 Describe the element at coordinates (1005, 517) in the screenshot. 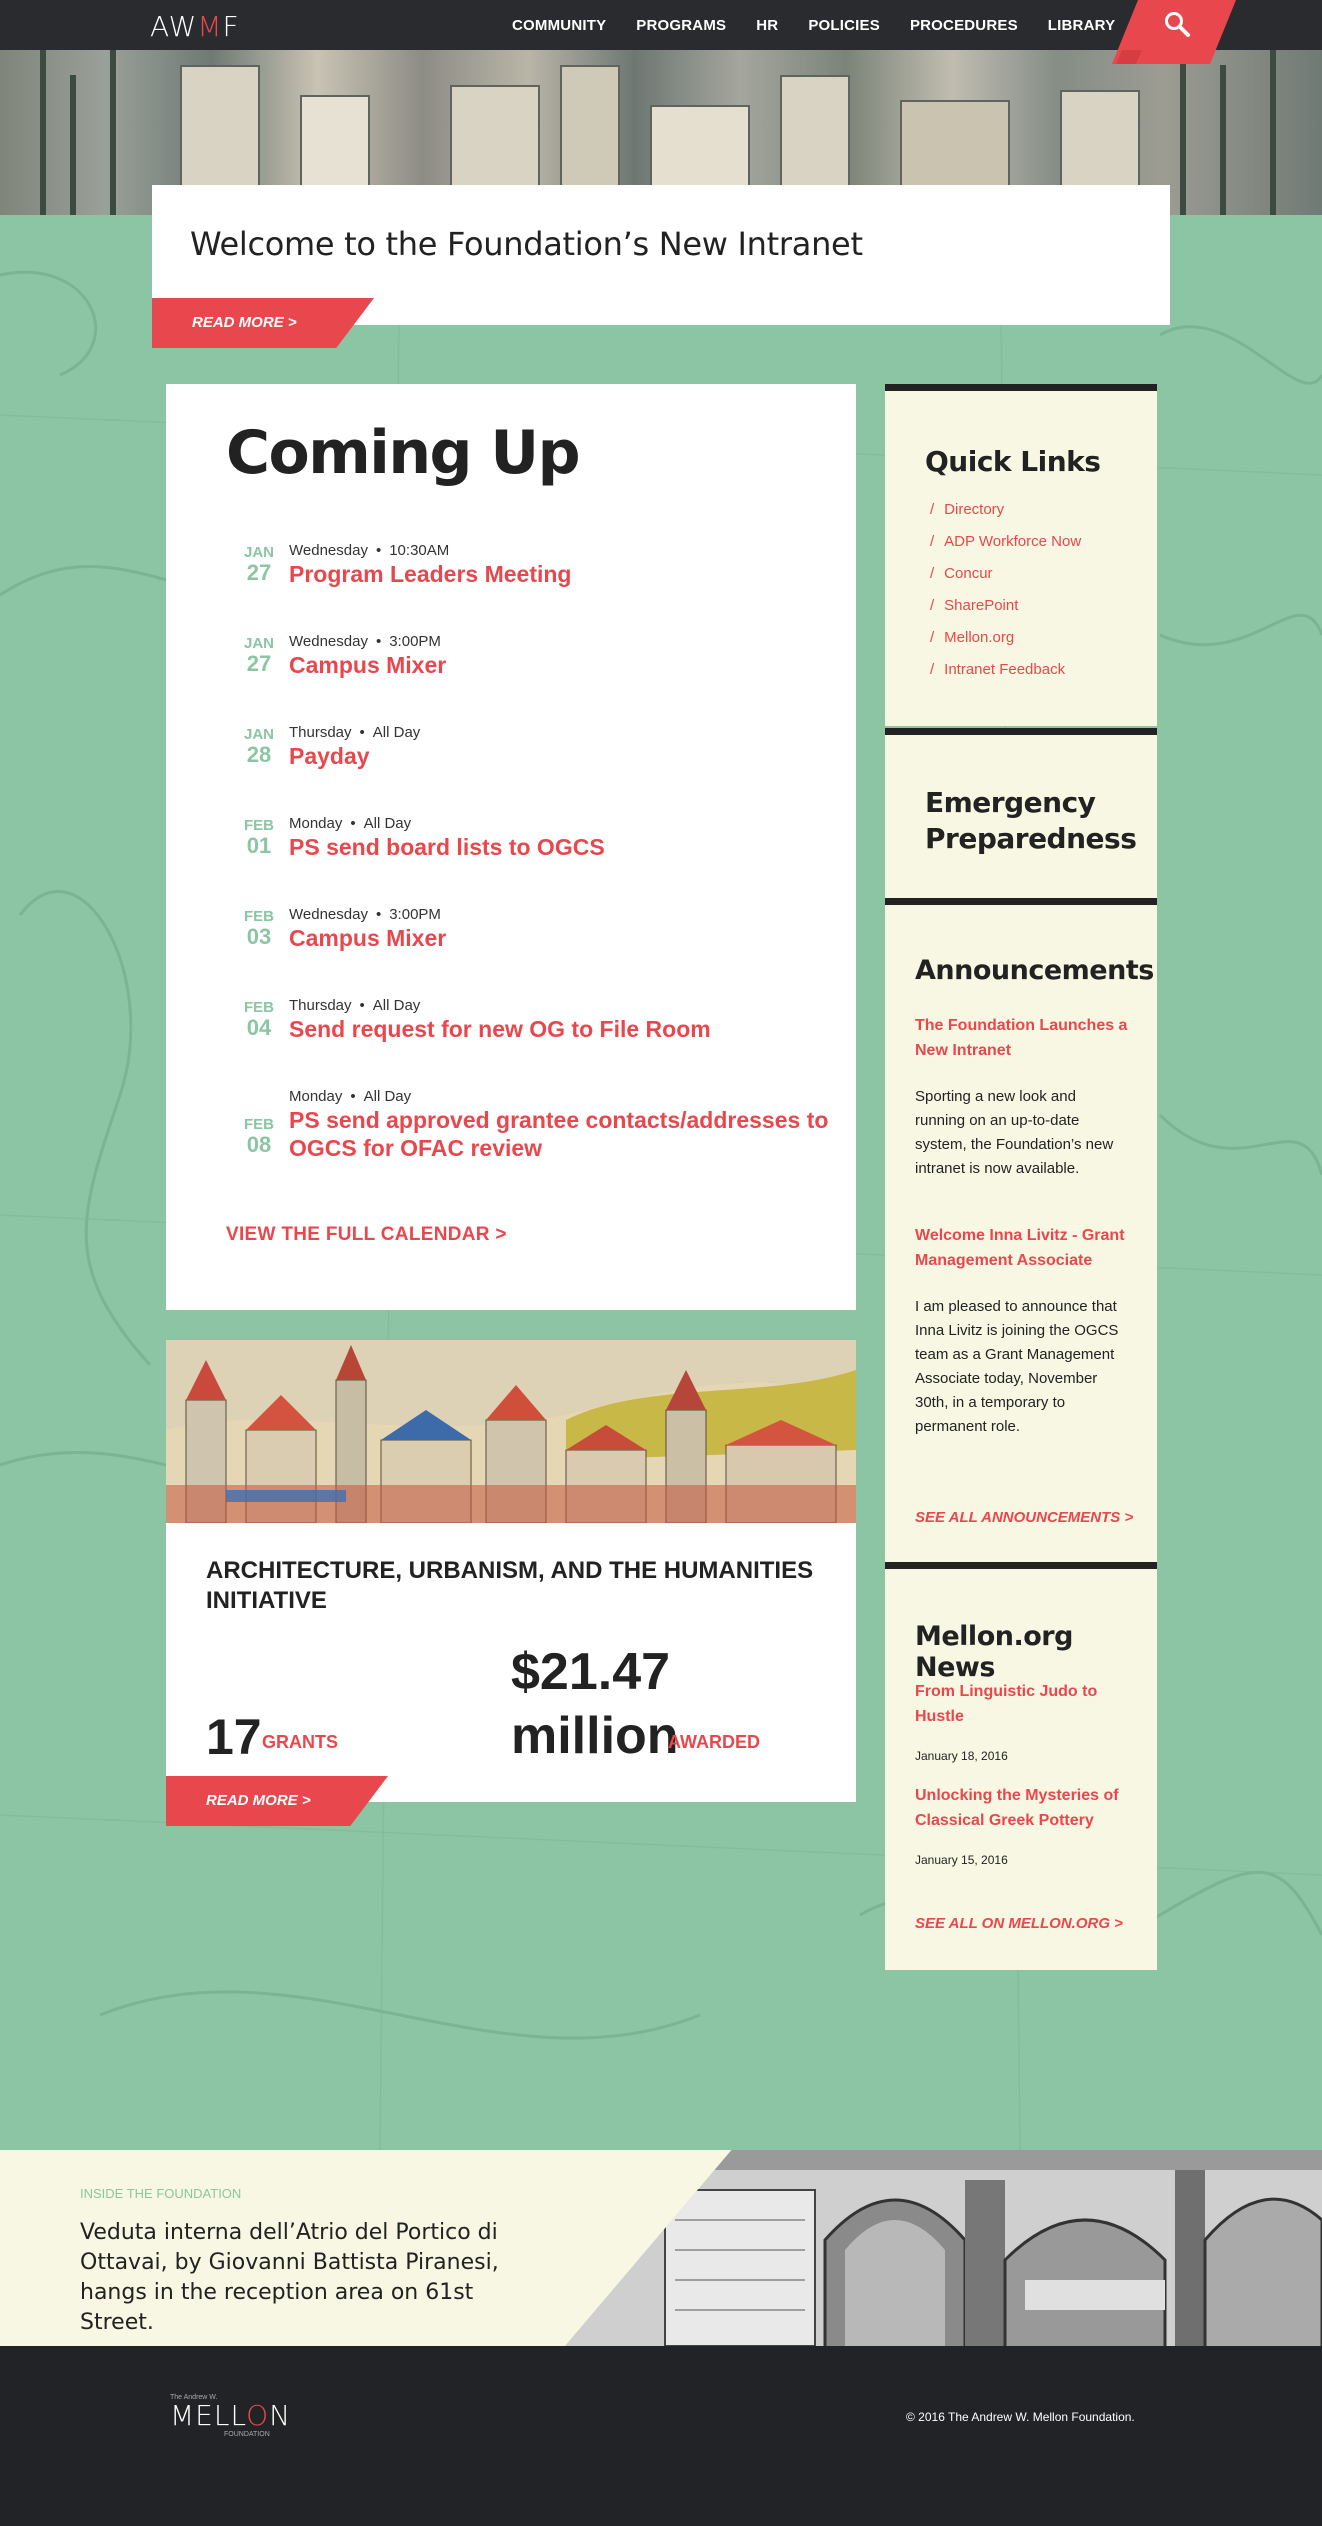

I see `quick-link-directory: / Directory` at that location.